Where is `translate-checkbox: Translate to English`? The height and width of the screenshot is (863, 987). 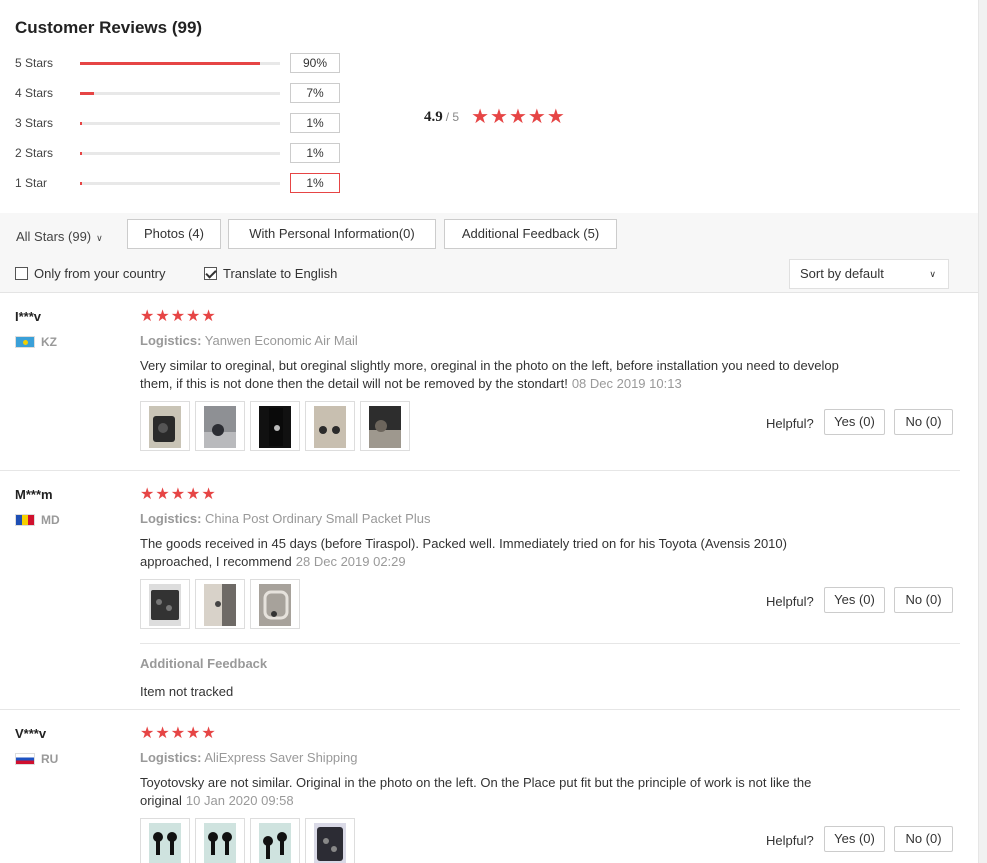
translate-checkbox: Translate to English is located at coordinates (270, 273).